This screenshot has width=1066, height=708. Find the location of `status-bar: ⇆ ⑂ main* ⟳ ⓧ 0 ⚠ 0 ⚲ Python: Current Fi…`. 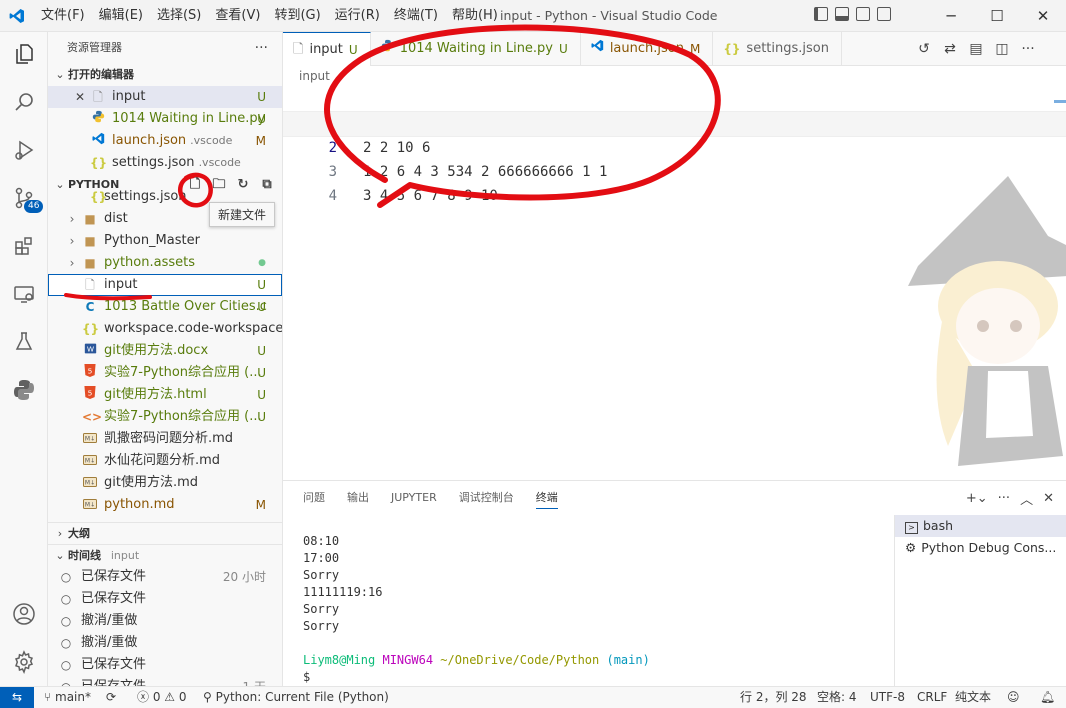

status-bar: ⇆ ⑂ main* ⟳ ⓧ 0 ⚠ 0 ⚲ Python: Current Fi… is located at coordinates (533, 697).